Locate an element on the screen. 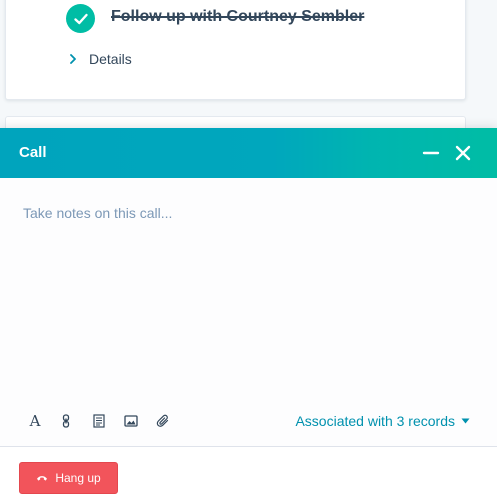  document-icon is located at coordinates (99, 421).